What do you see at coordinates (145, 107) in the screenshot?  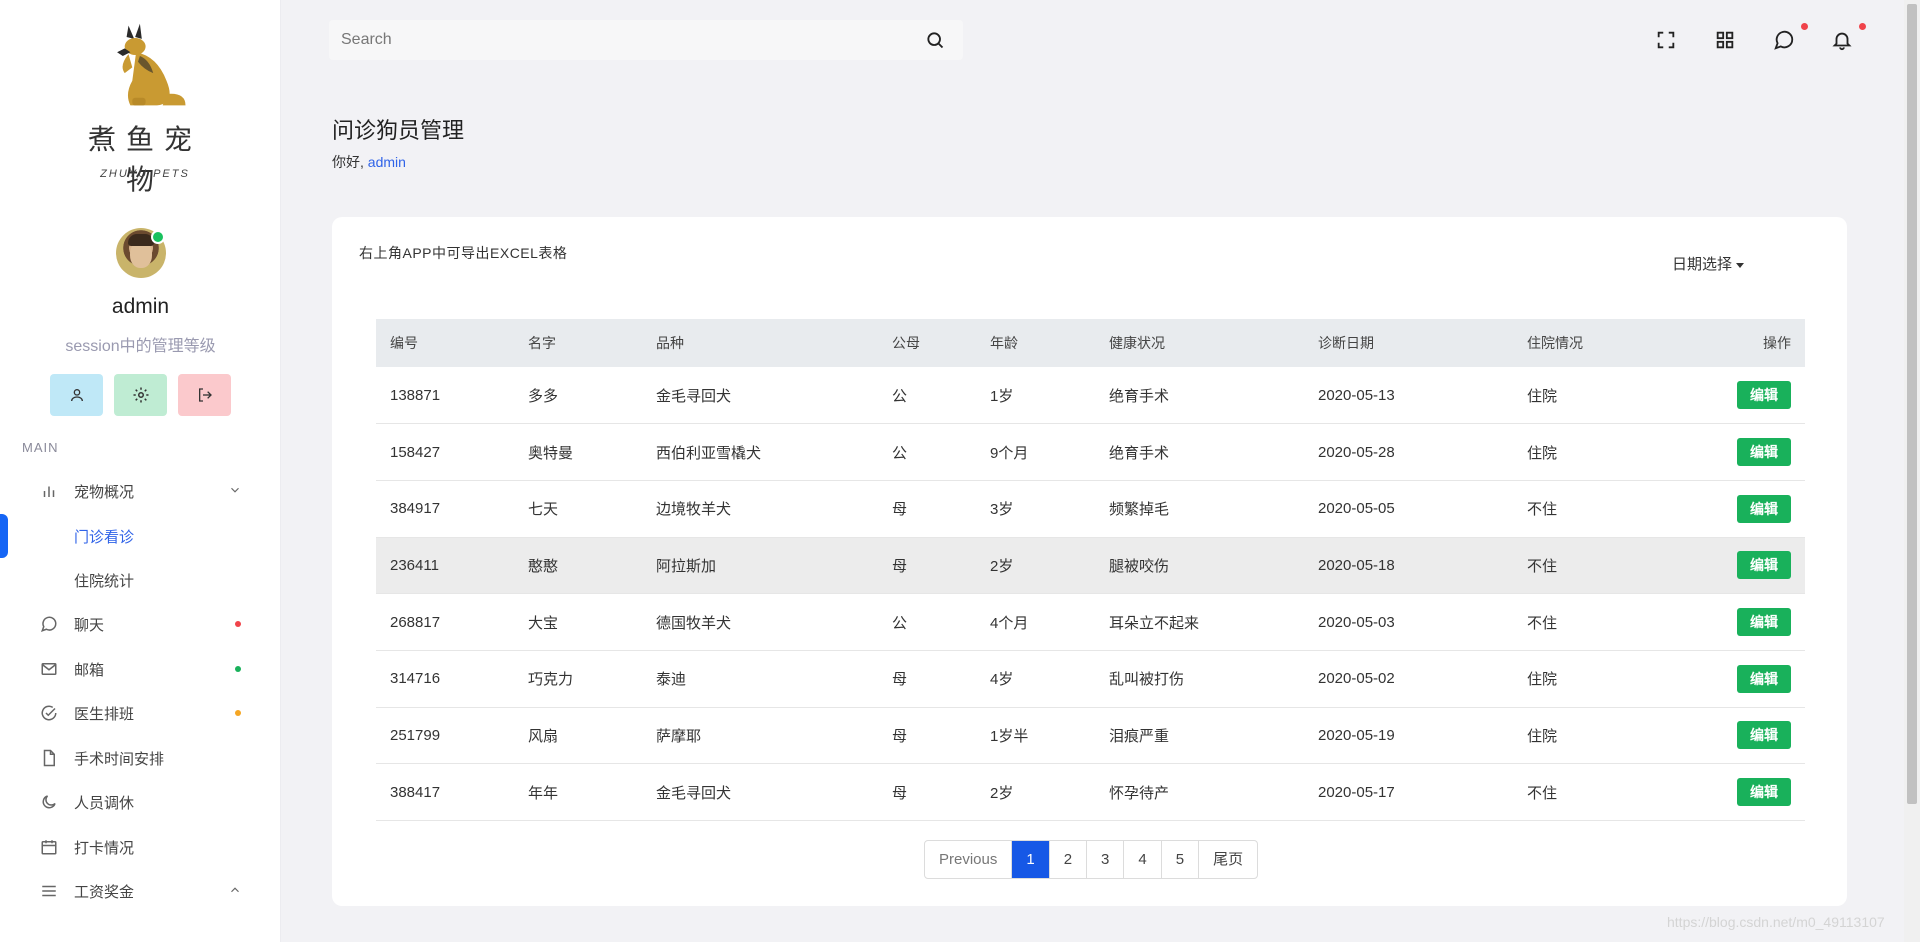 I see `brand-logo: 煮鱼宠物 ZHUYU PETS` at bounding box center [145, 107].